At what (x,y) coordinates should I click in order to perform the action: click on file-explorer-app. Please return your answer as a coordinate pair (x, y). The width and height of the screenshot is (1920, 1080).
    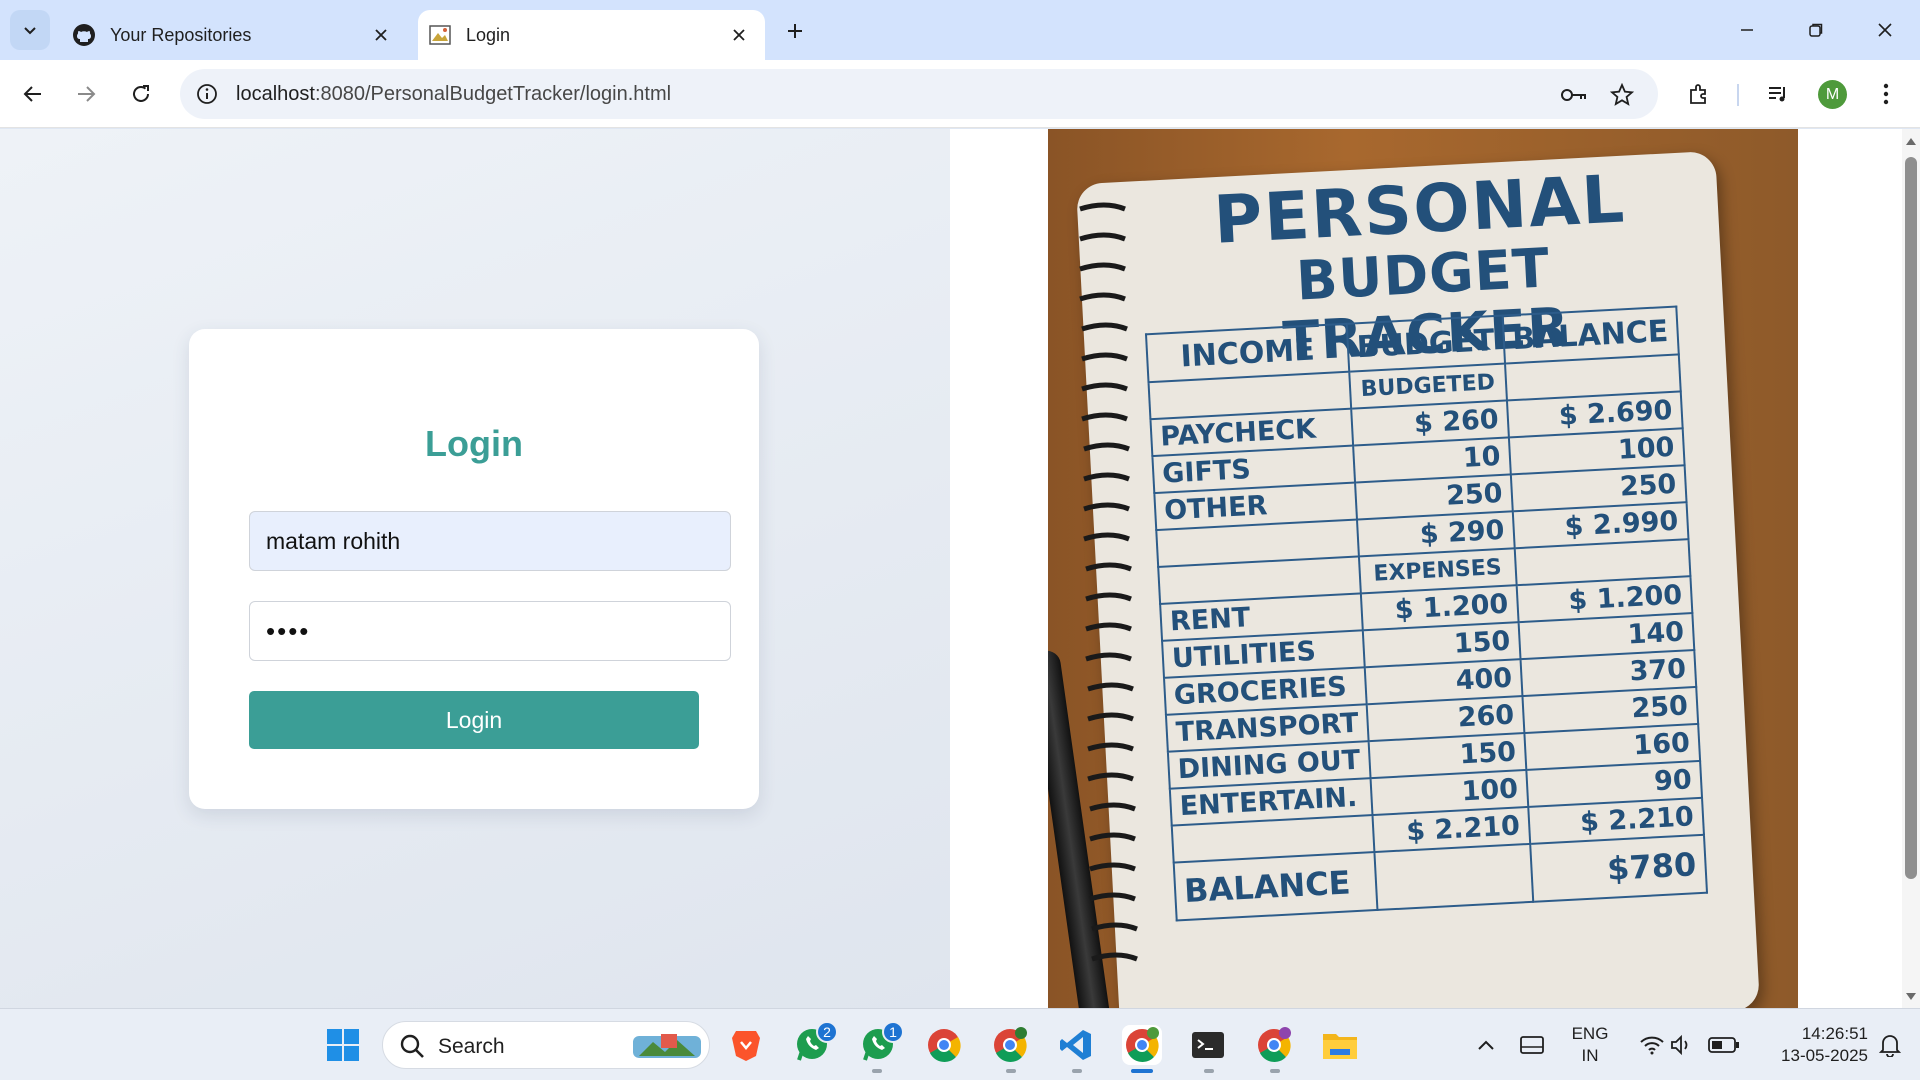
    Looking at the image, I should click on (1340, 1045).